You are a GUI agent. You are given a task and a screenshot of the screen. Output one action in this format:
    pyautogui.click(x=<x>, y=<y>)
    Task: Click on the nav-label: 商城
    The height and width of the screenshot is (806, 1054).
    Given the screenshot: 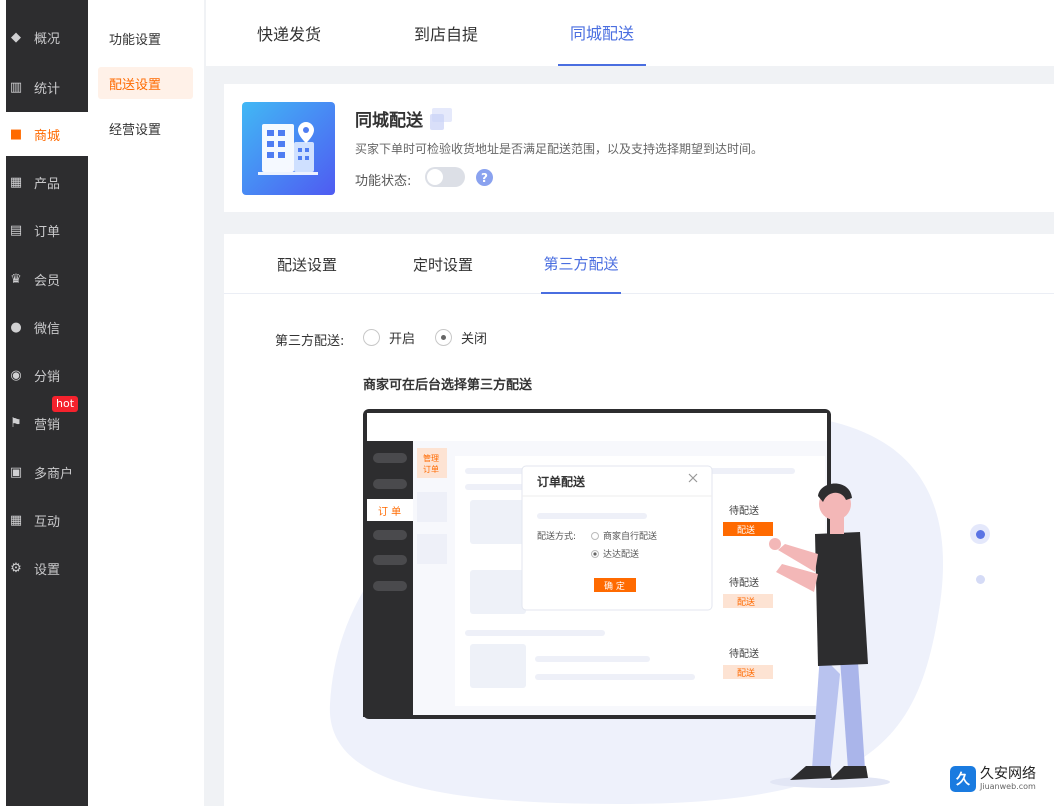 What is the action you would take?
    pyautogui.click(x=47, y=136)
    